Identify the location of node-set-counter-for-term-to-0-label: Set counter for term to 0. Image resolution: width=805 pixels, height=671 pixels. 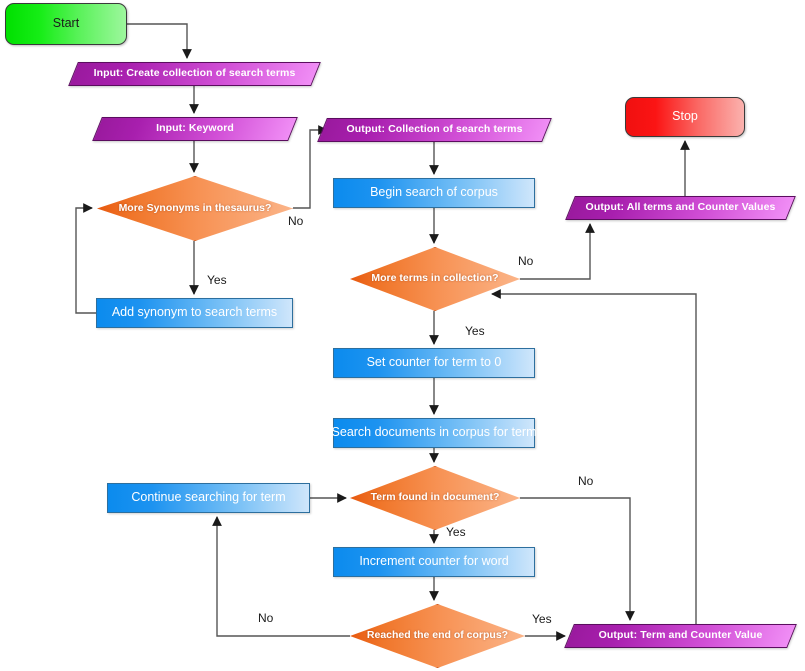
(434, 362).